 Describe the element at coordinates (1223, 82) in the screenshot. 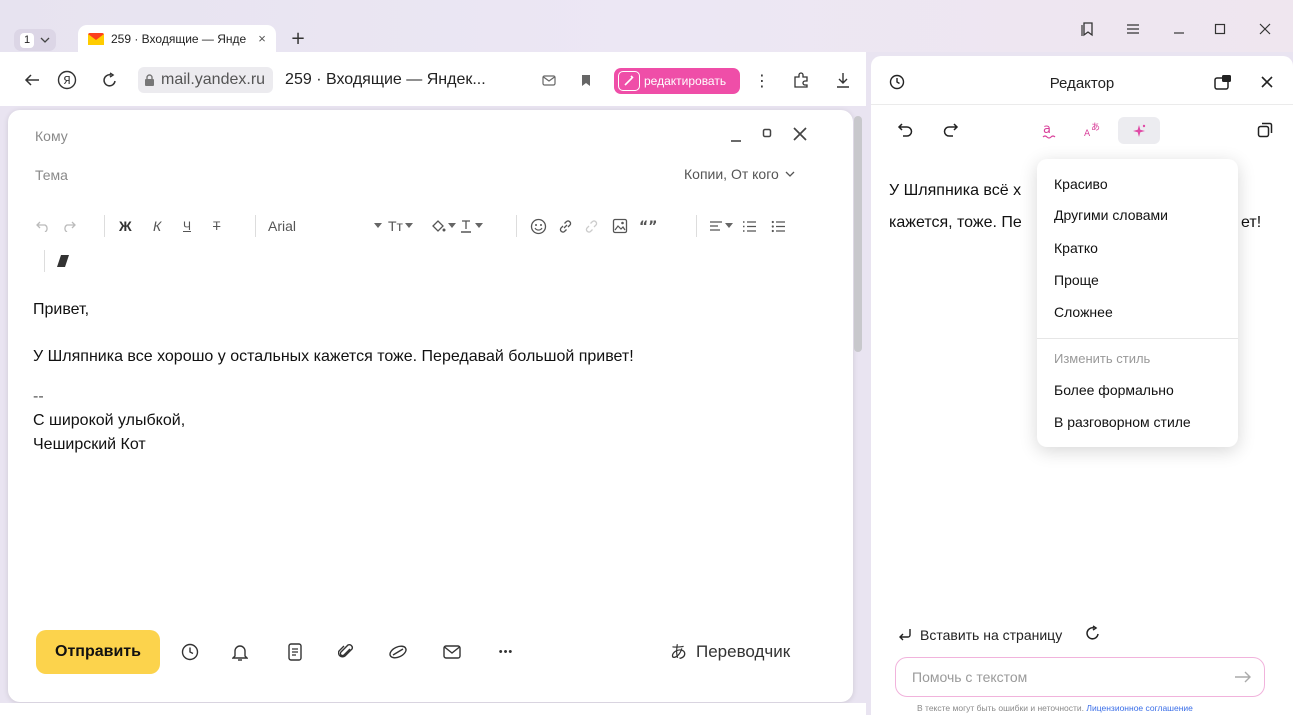

I see `detach-panel-icon` at that location.